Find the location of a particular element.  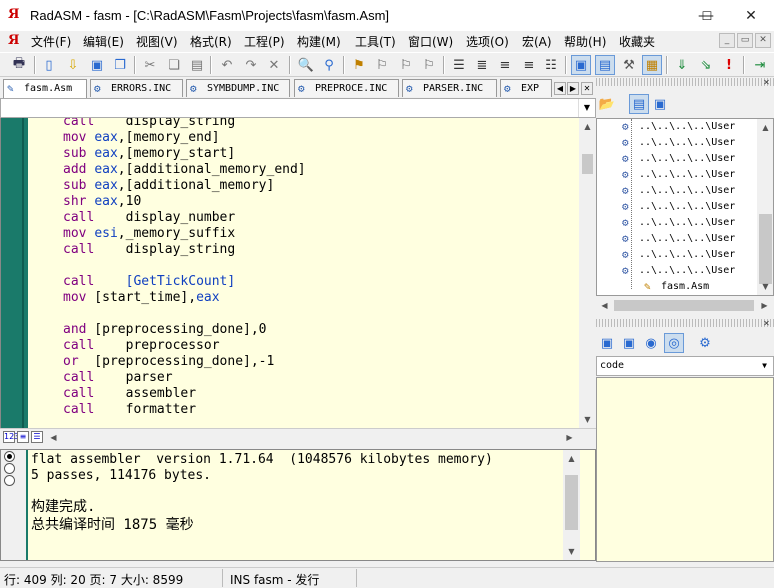

tree-horizontal-scrollbar: ◀ ▶ is located at coordinates (685, 305).